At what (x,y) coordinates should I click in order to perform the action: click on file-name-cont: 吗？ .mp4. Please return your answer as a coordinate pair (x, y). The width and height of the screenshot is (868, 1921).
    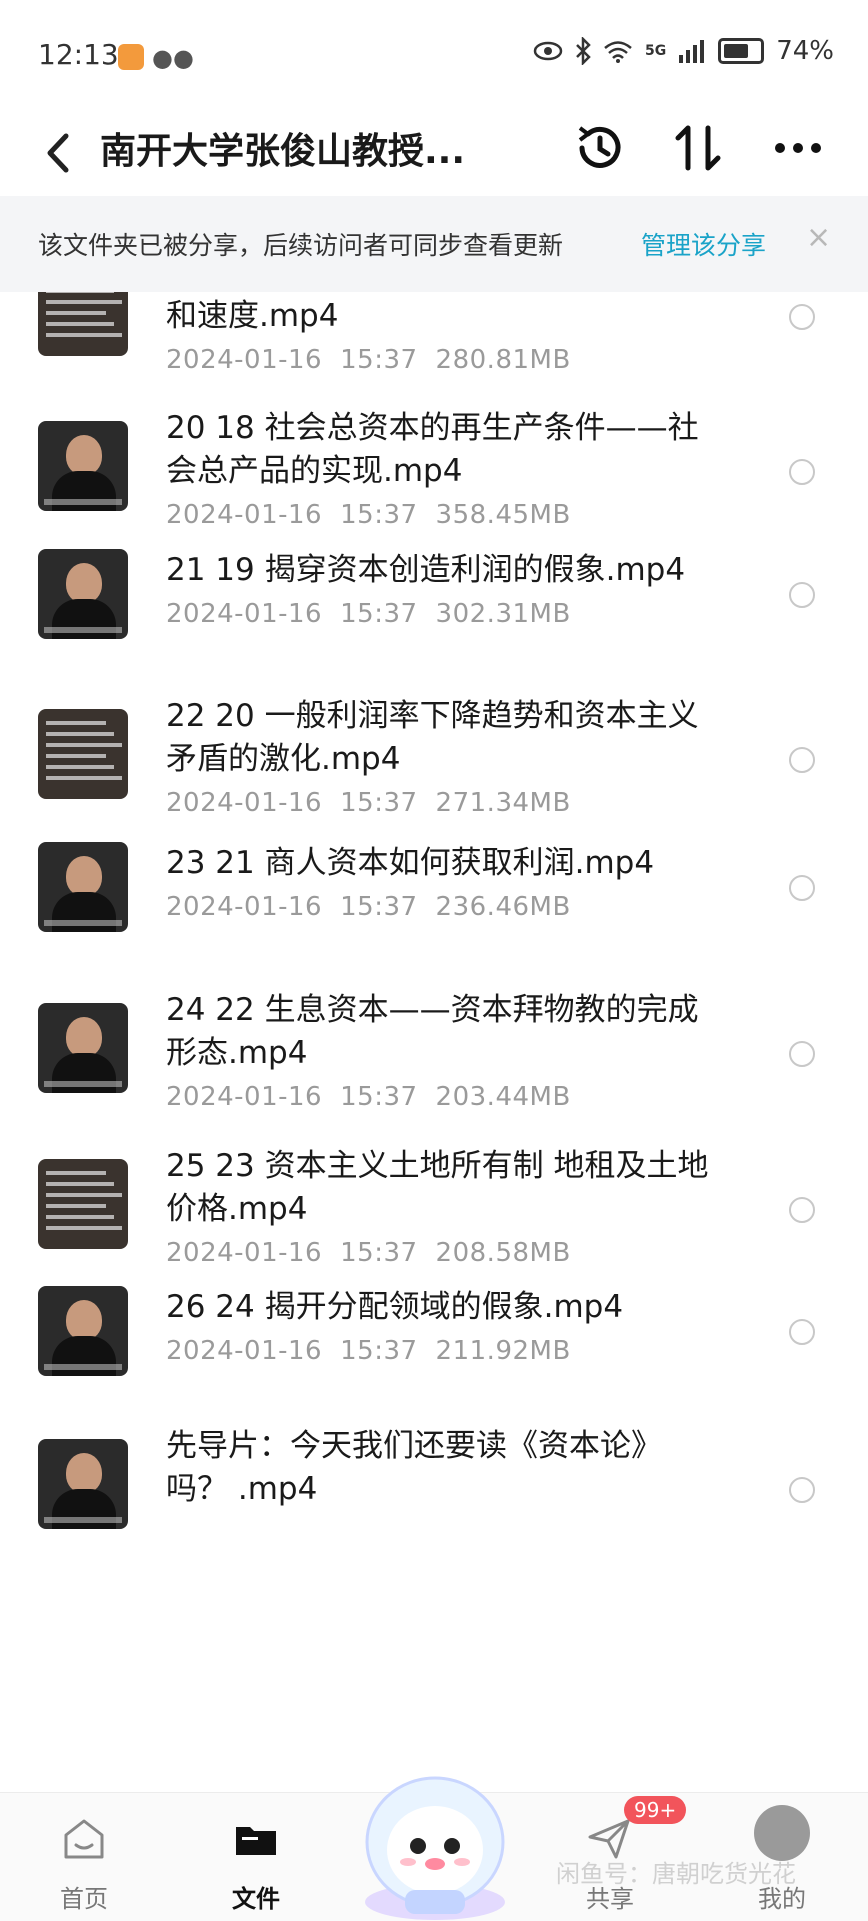
    Looking at the image, I should click on (242, 1489).